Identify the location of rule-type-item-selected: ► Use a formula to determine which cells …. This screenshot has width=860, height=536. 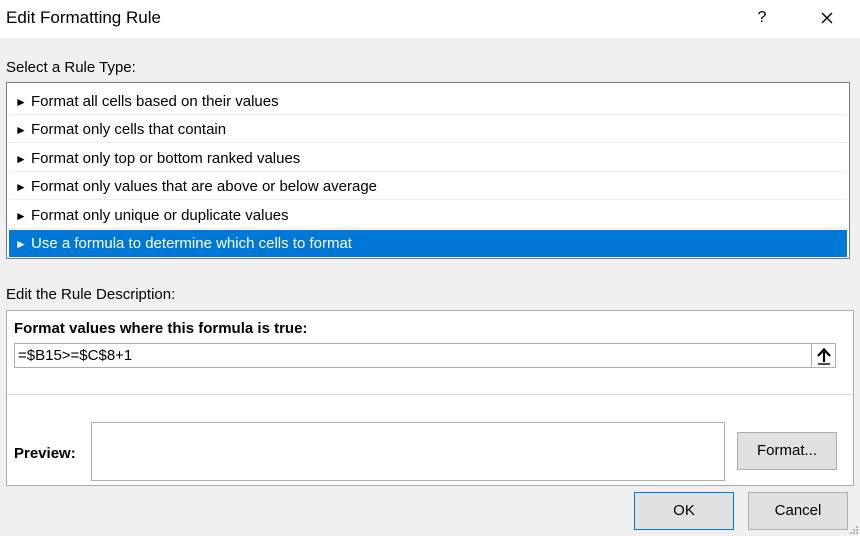
(428, 243).